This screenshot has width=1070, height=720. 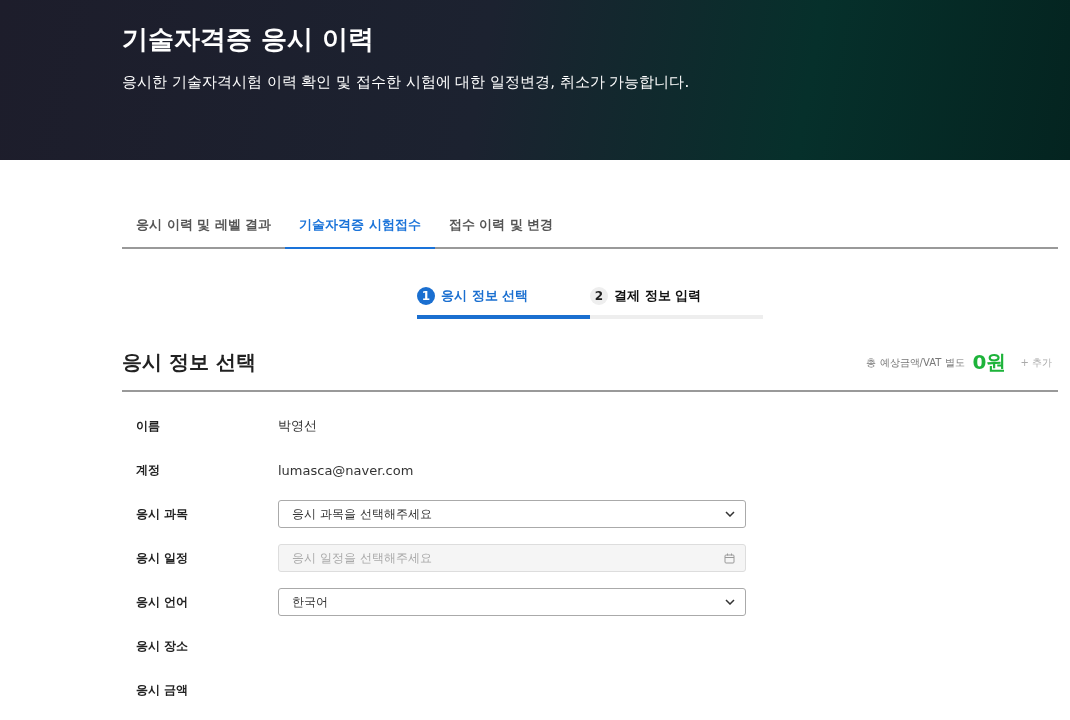 What do you see at coordinates (989, 362) in the screenshot?
I see `total-amount: 0원` at bounding box center [989, 362].